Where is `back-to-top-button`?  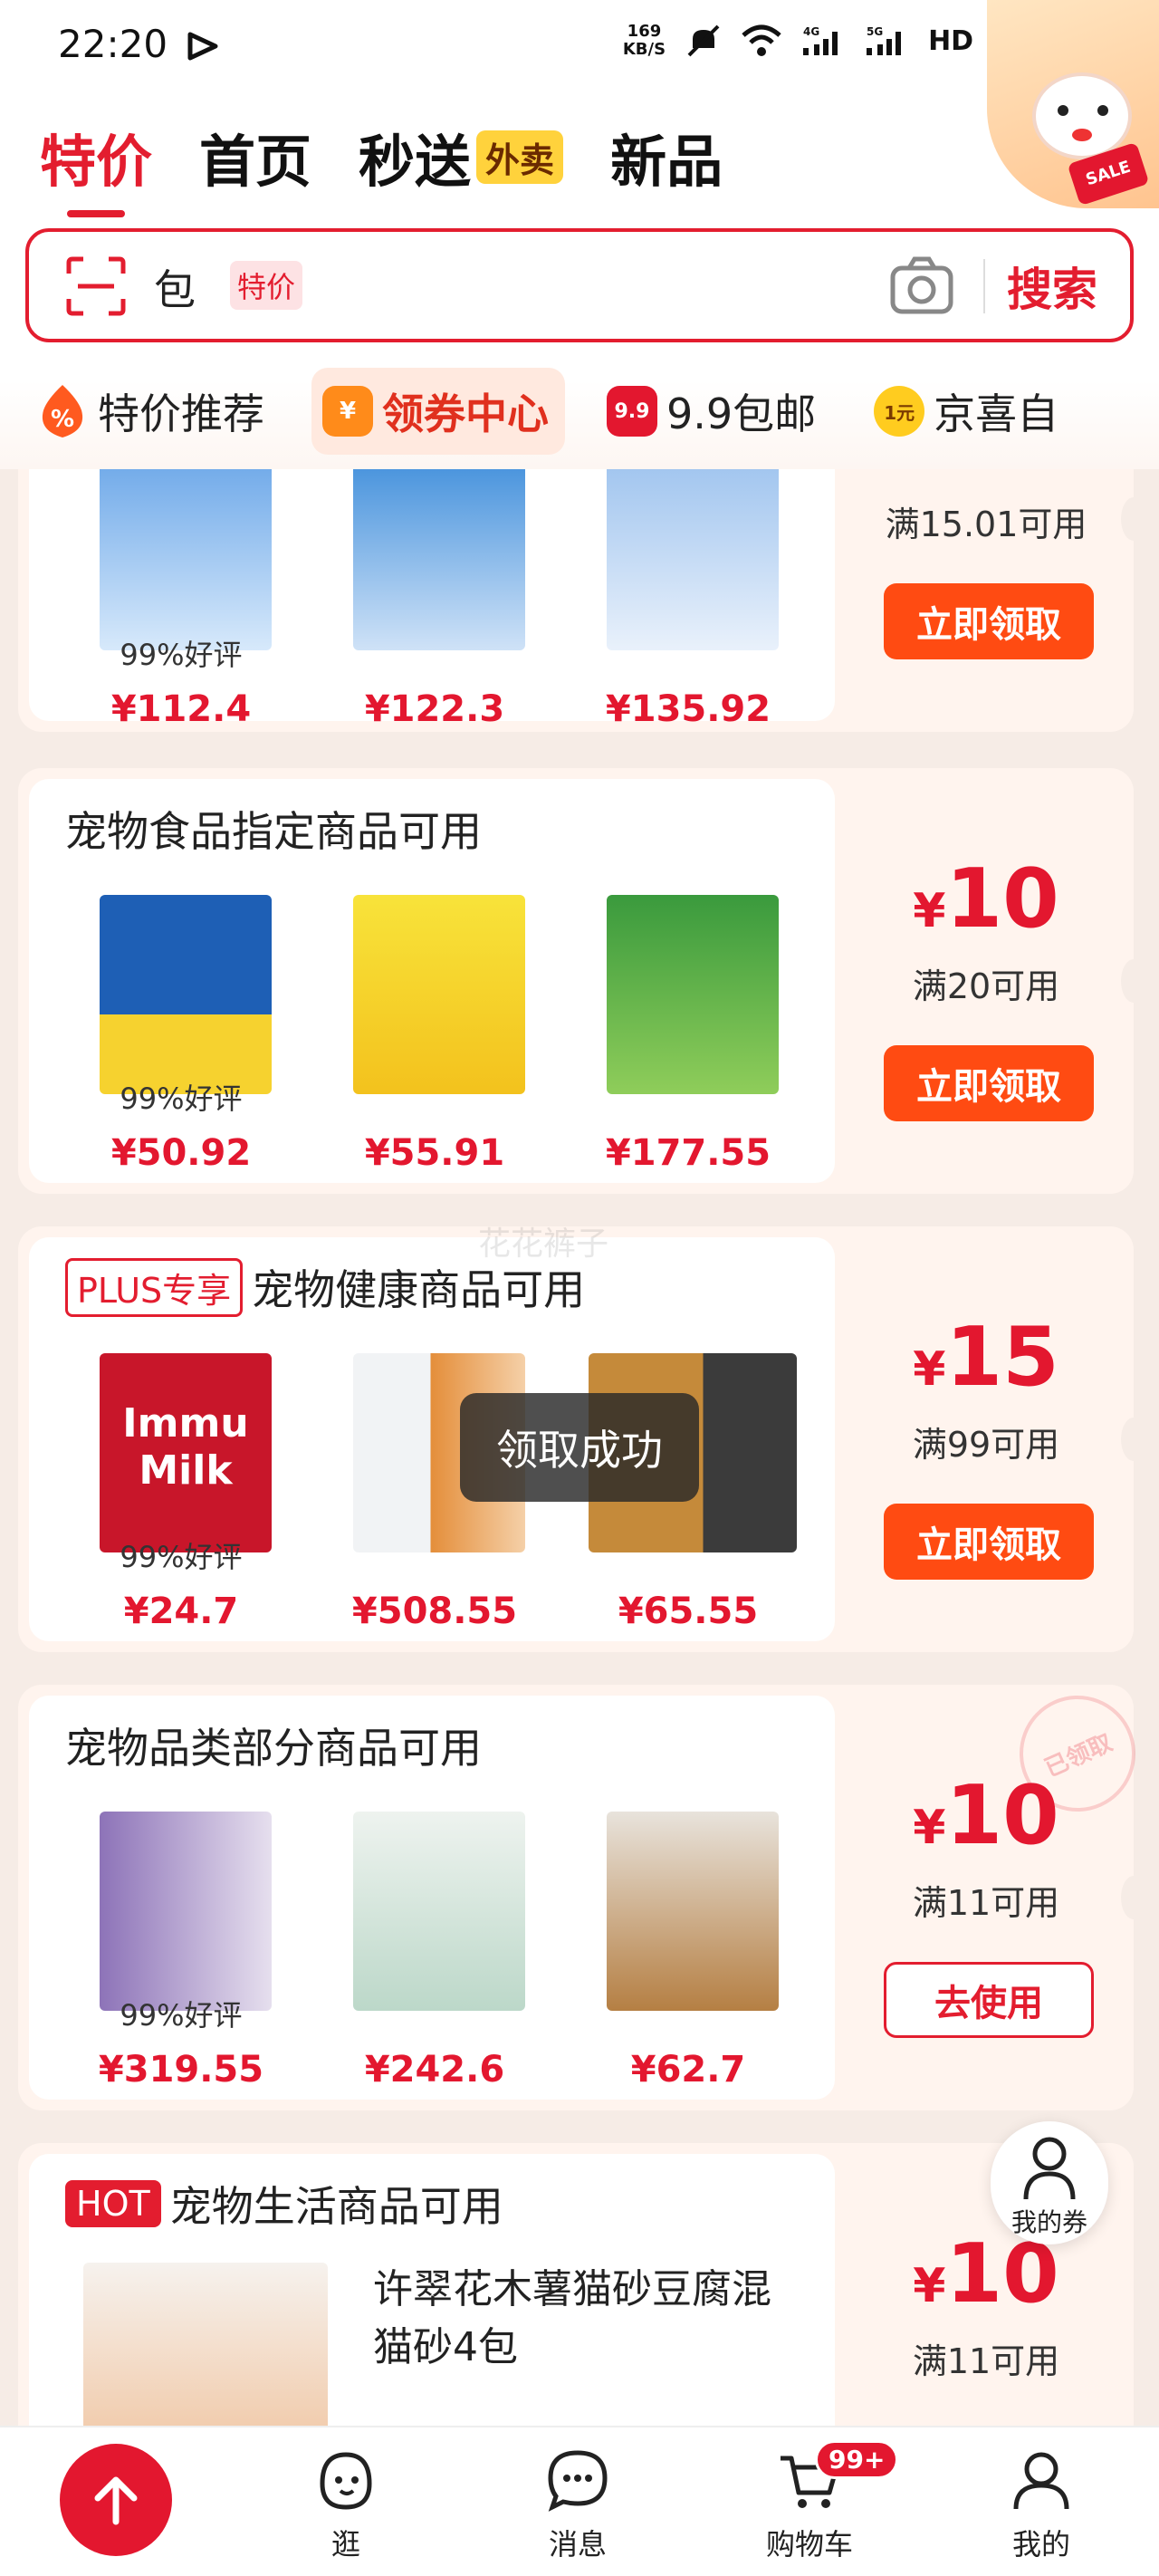 back-to-top-button is located at coordinates (116, 2500).